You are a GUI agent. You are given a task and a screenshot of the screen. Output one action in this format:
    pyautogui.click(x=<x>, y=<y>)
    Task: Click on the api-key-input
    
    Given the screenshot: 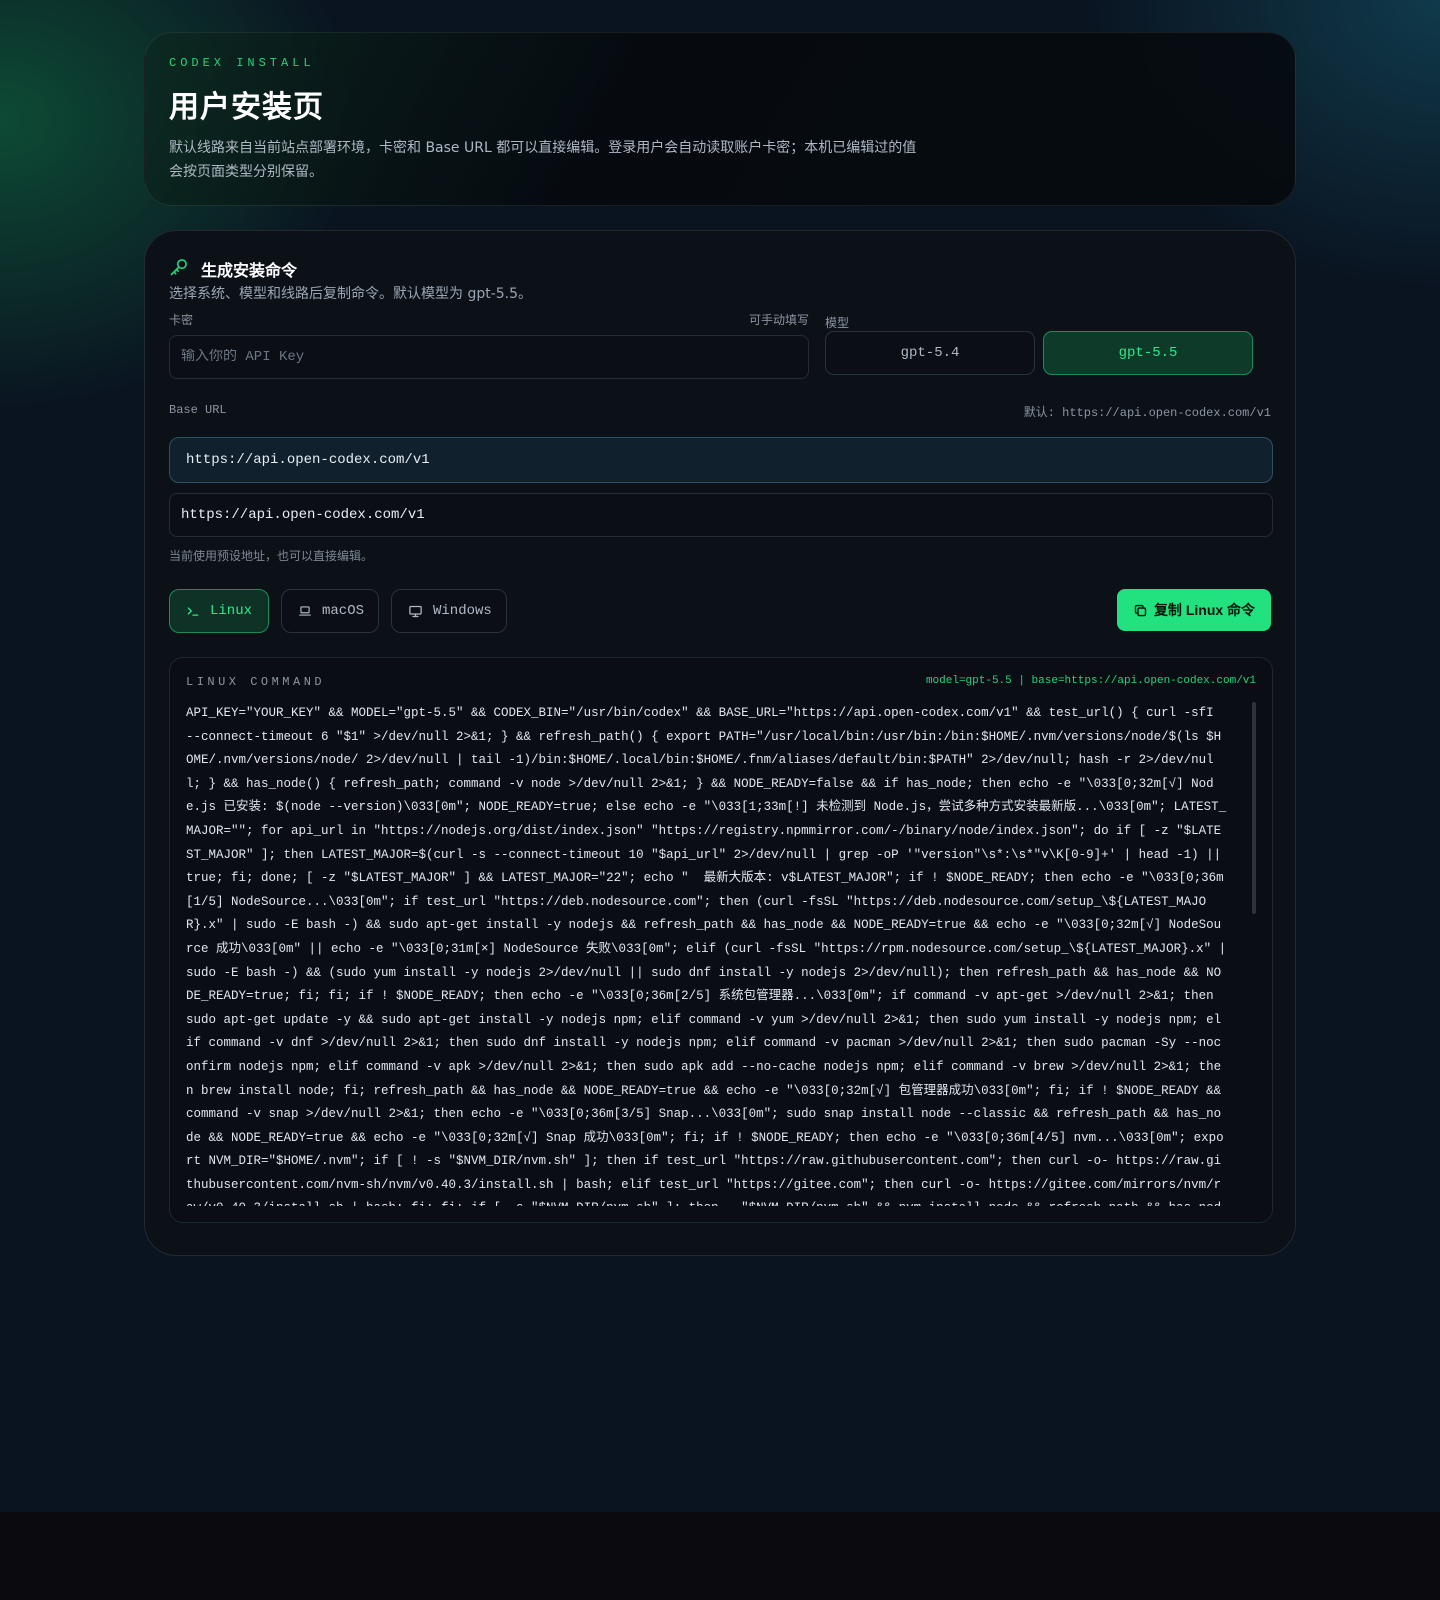 What is the action you would take?
    pyautogui.click(x=494, y=357)
    